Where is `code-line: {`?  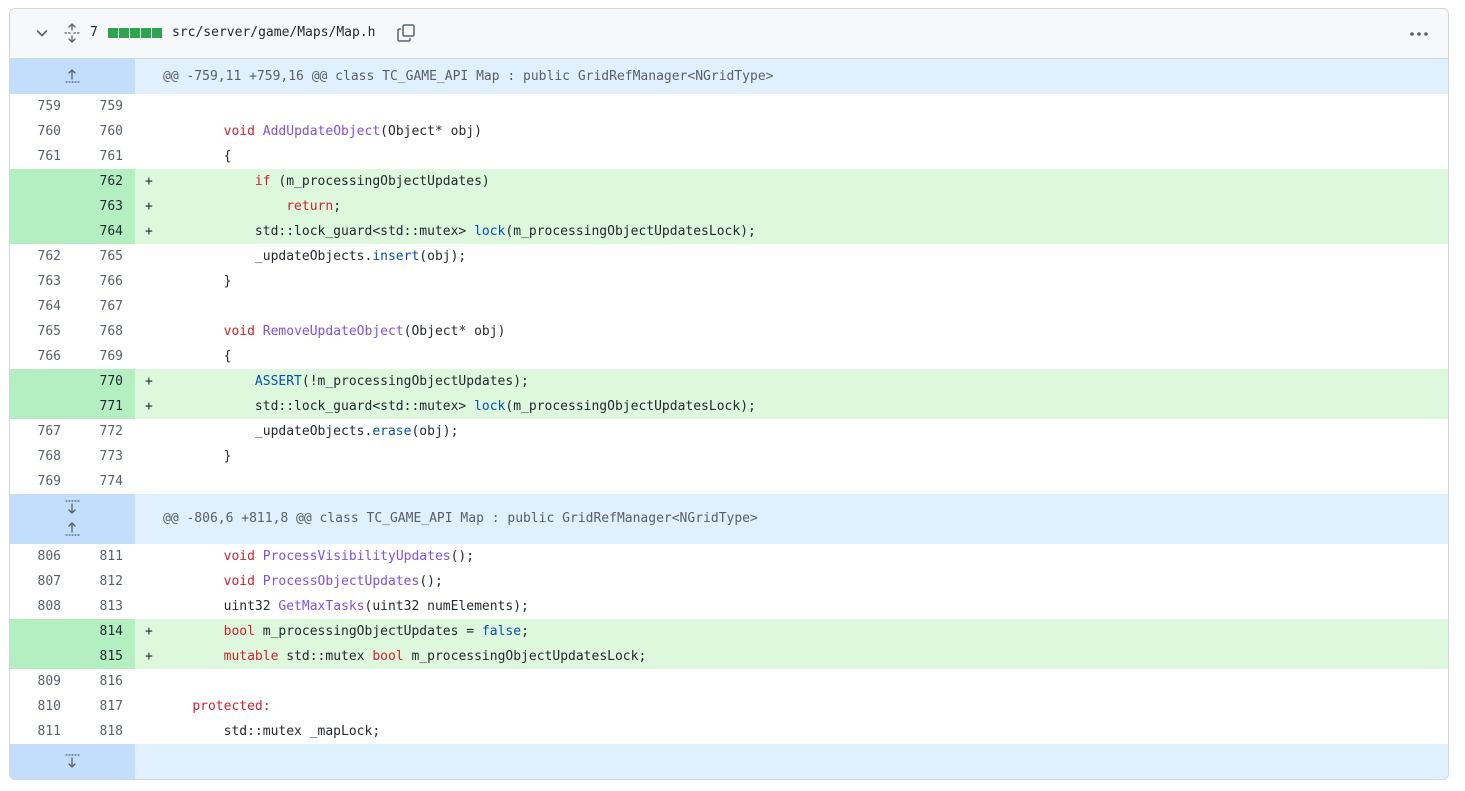
code-line: { is located at coordinates (791, 156).